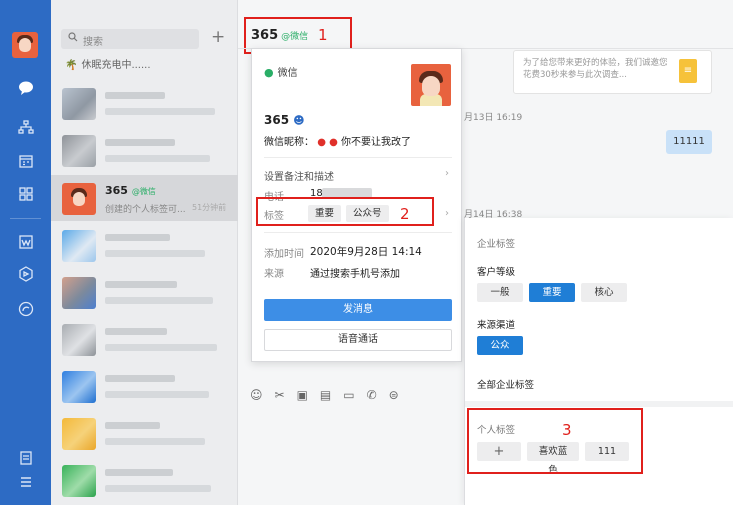 This screenshot has height=505, width=733. I want to click on scissors-icon: ✂, so click(280, 396).